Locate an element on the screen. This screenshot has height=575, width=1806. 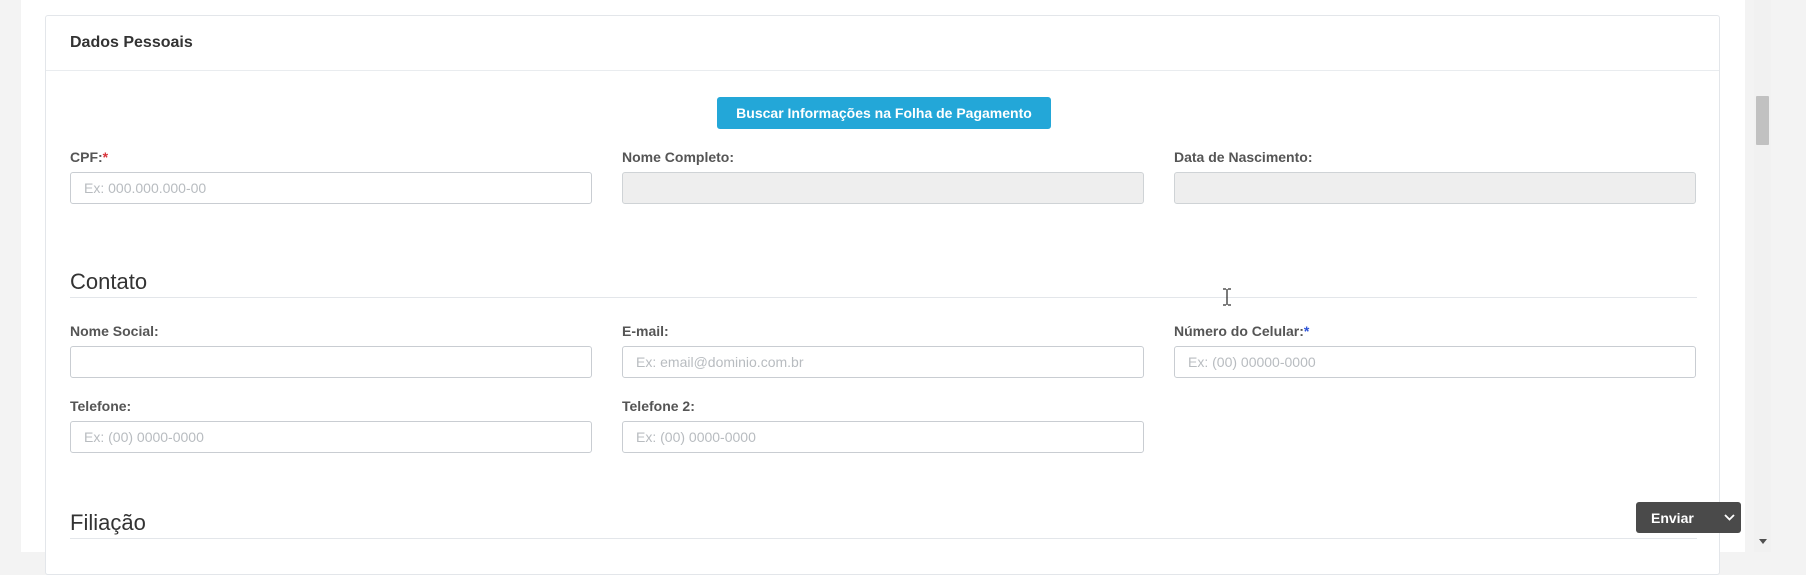
mobile-label: Número do Celular:* is located at coordinates (1241, 331).